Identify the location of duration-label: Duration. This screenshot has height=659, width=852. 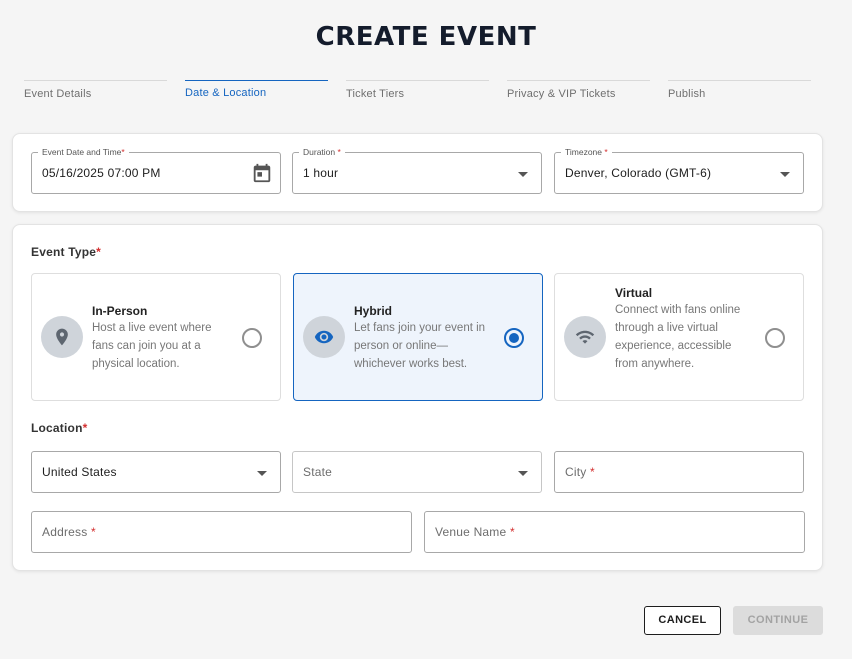
(319, 152).